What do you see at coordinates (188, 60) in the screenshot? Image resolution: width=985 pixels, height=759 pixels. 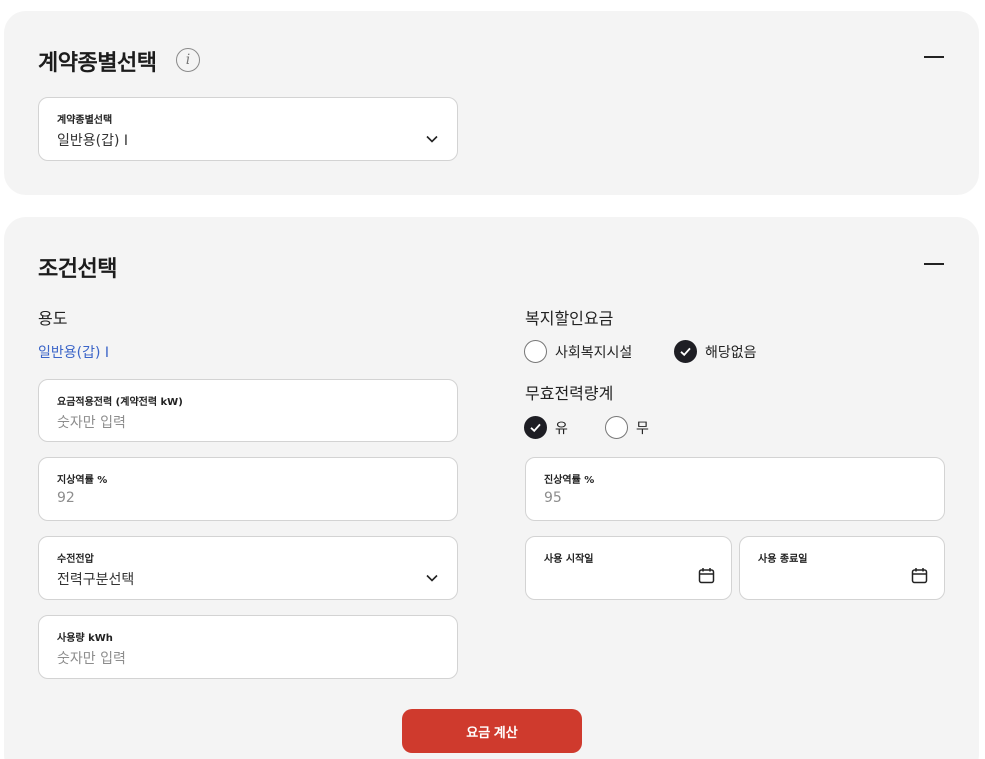 I see `info-icon: i` at bounding box center [188, 60].